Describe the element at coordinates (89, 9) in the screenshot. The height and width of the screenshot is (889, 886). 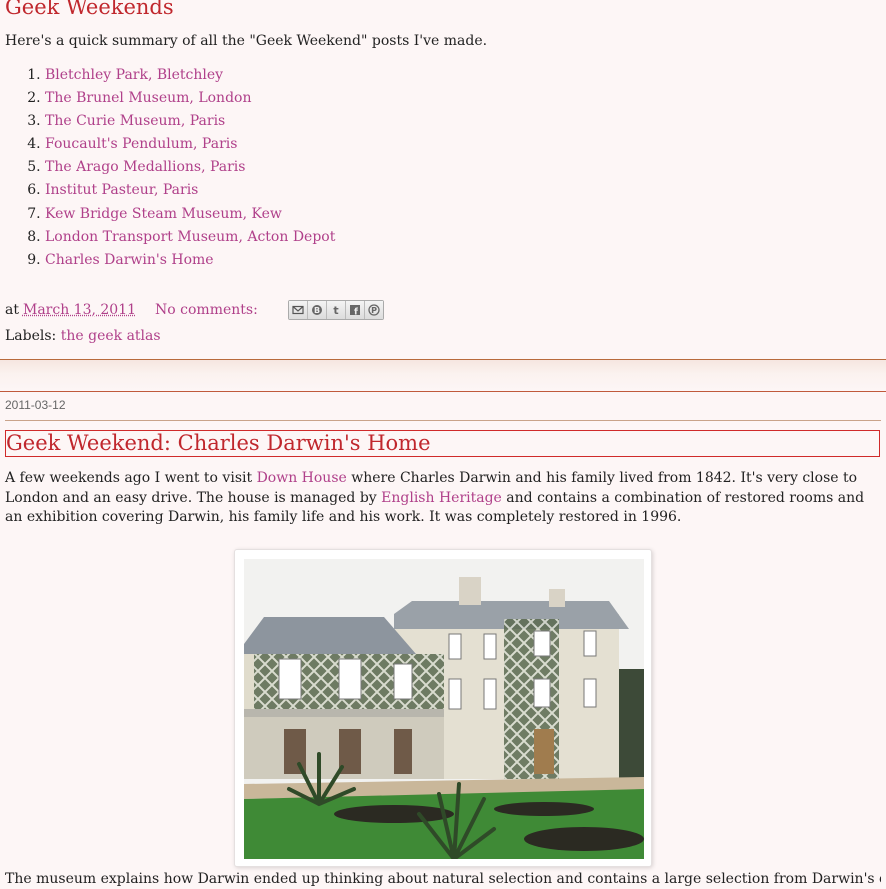
I see `post-title: Geek Weekends` at that location.